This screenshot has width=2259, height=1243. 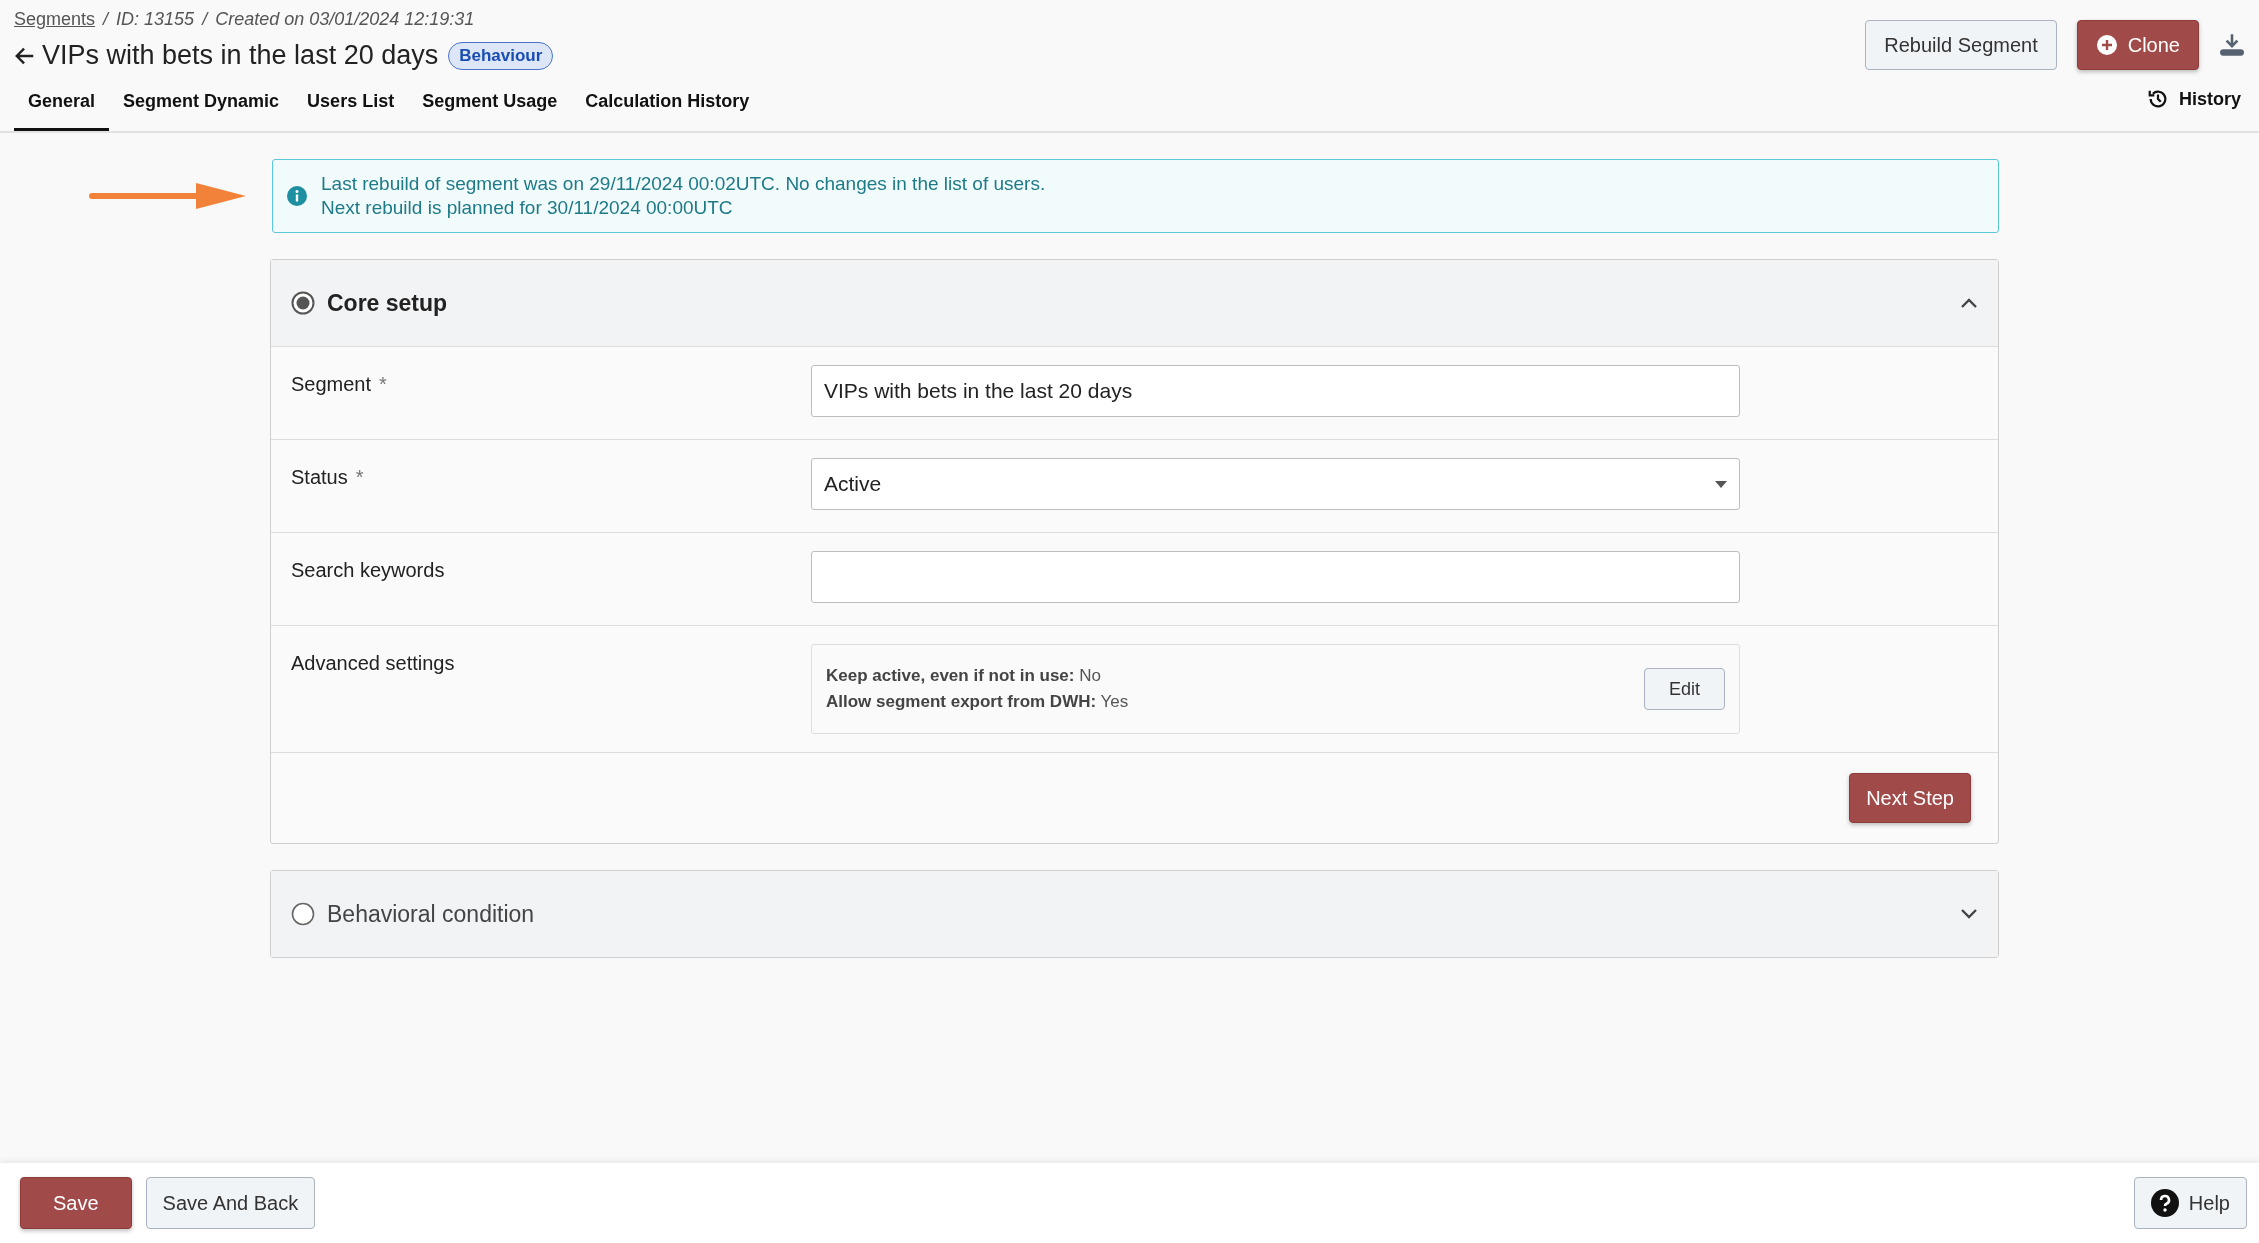 What do you see at coordinates (2164, 1203) in the screenshot?
I see `help-icon` at bounding box center [2164, 1203].